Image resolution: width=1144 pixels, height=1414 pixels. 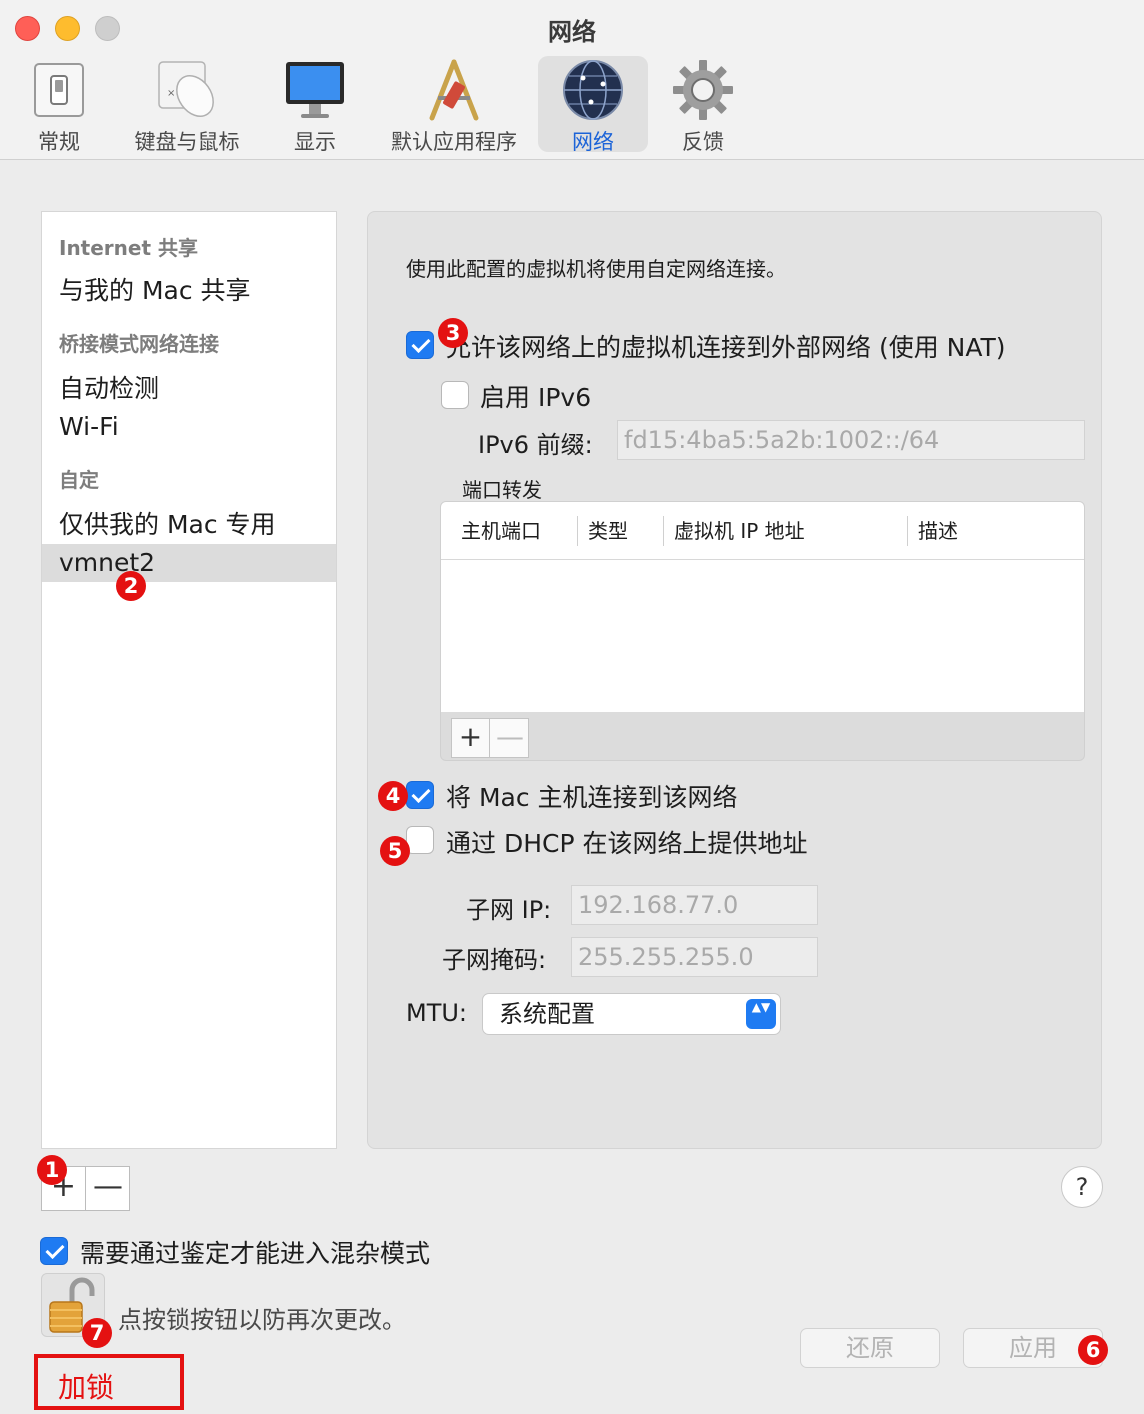 What do you see at coordinates (703, 142) in the screenshot?
I see `tab-feedback-label: 反馈` at bounding box center [703, 142].